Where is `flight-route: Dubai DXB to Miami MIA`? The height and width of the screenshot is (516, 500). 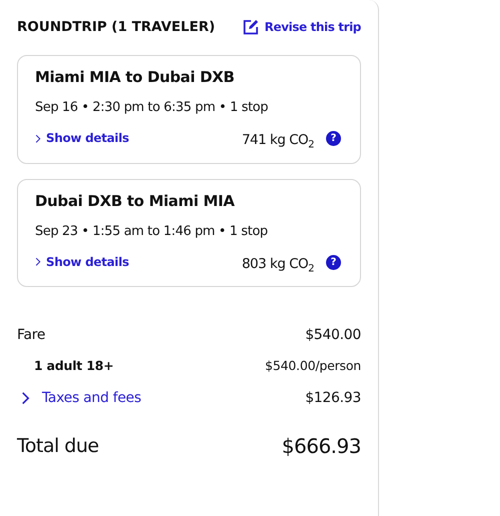
flight-route: Dubai DXB to Miami MIA is located at coordinates (135, 201).